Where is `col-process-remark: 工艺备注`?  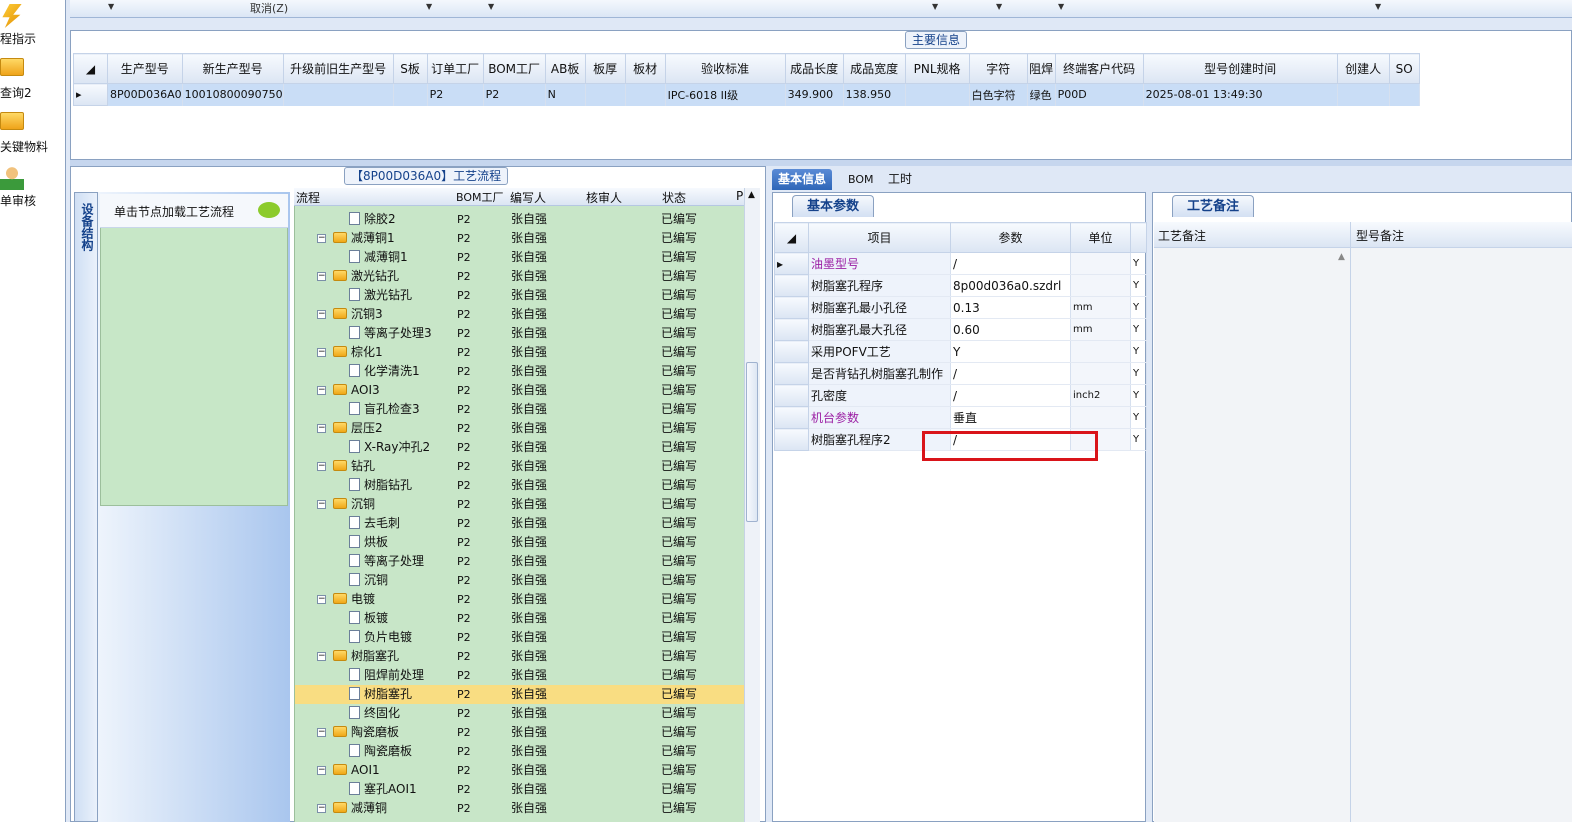
col-process-remark: 工艺备注 is located at coordinates (1182, 235).